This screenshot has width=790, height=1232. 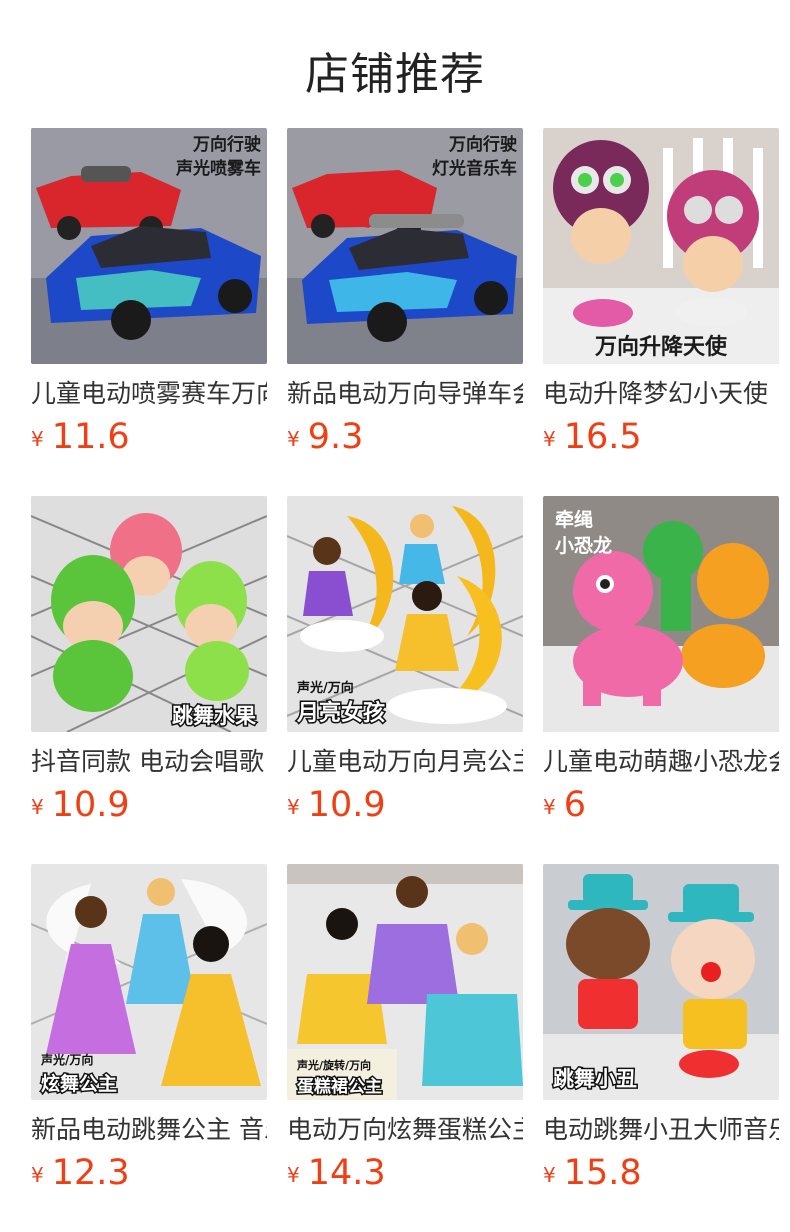 I want to click on product-name: 新品电动跳舞公主 音乐, so click(x=149, y=1130).